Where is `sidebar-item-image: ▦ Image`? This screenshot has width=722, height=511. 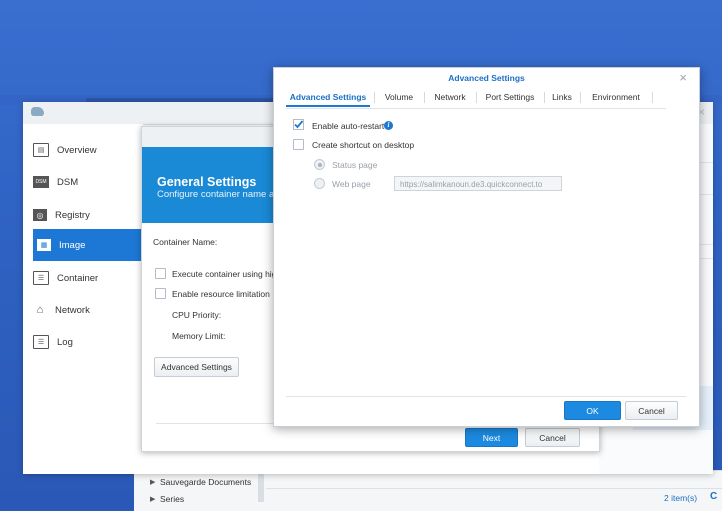 sidebar-item-image: ▦ Image is located at coordinates (87, 245).